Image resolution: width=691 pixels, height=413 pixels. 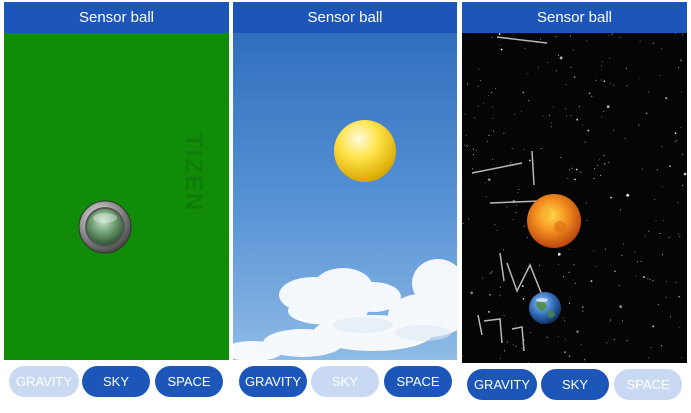 What do you see at coordinates (365, 151) in the screenshot?
I see `yellow-ball` at bounding box center [365, 151].